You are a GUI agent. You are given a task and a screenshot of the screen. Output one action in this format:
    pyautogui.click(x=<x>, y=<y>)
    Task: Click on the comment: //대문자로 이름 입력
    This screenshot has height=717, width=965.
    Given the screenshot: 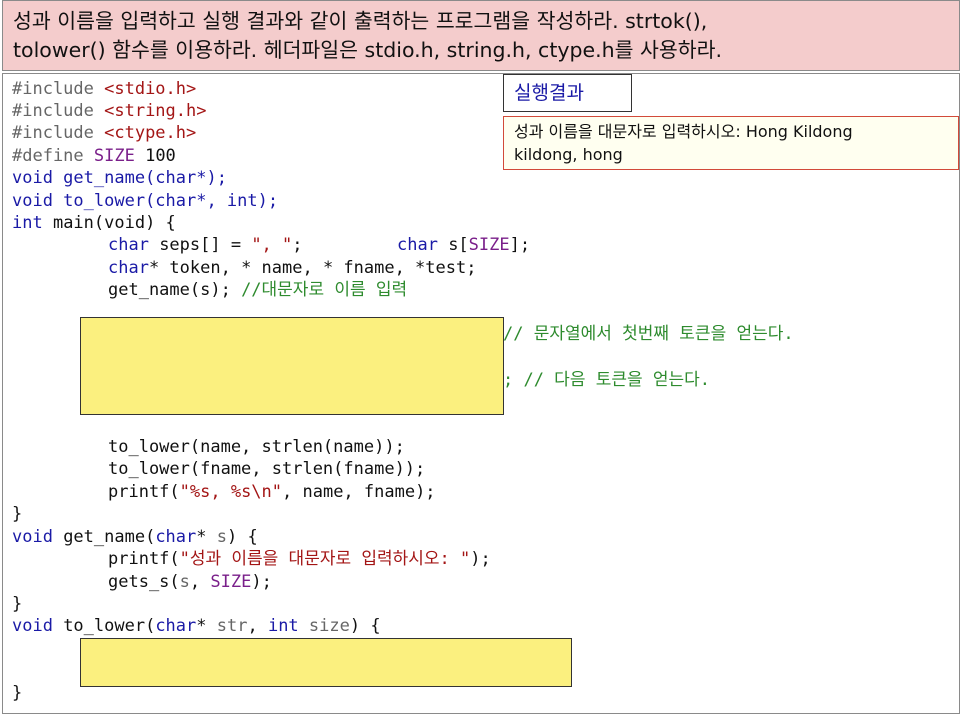 What is the action you would take?
    pyautogui.click(x=324, y=290)
    